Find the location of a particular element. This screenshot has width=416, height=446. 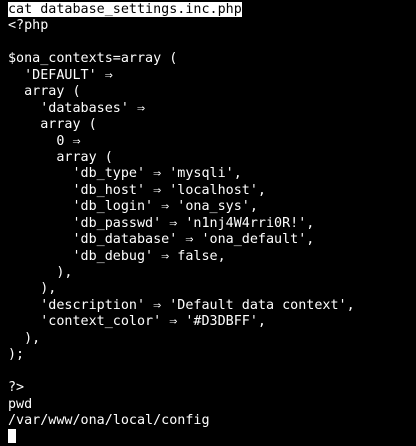

terminal-line: 0 ⇒ is located at coordinates (44, 141).